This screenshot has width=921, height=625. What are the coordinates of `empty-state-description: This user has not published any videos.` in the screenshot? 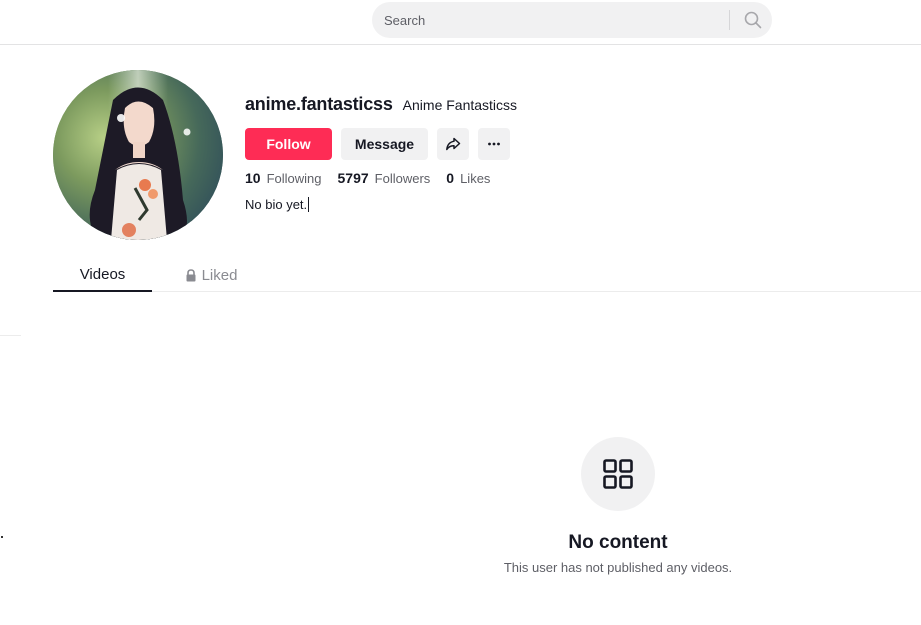 It's located at (618, 567).